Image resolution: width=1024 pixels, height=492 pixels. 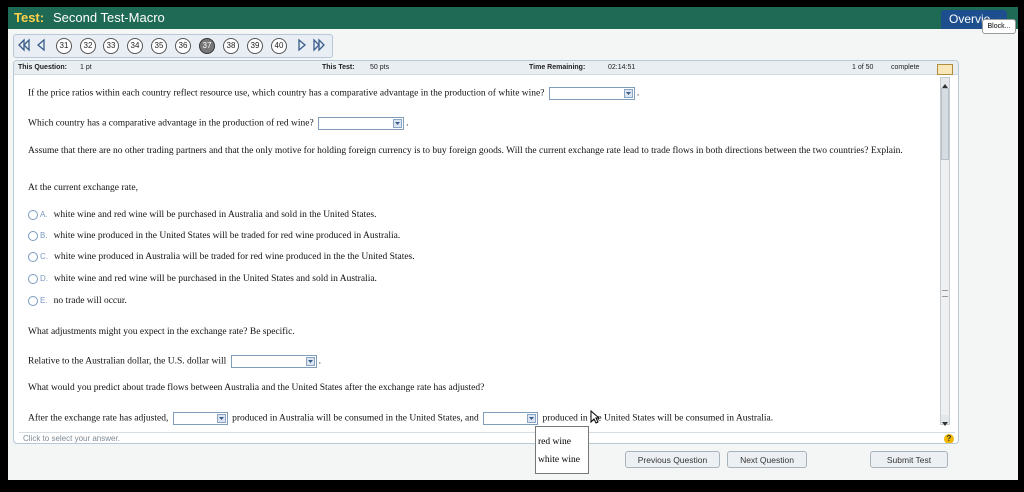 What do you see at coordinates (44, 279) in the screenshot?
I see `option-letter: D.` at bounding box center [44, 279].